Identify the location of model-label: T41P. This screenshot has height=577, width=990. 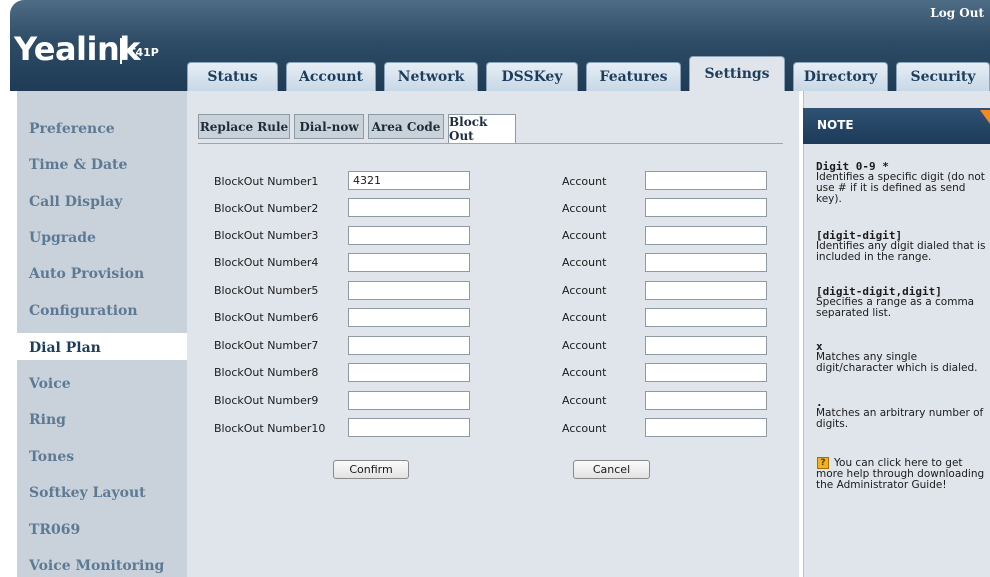
(143, 52).